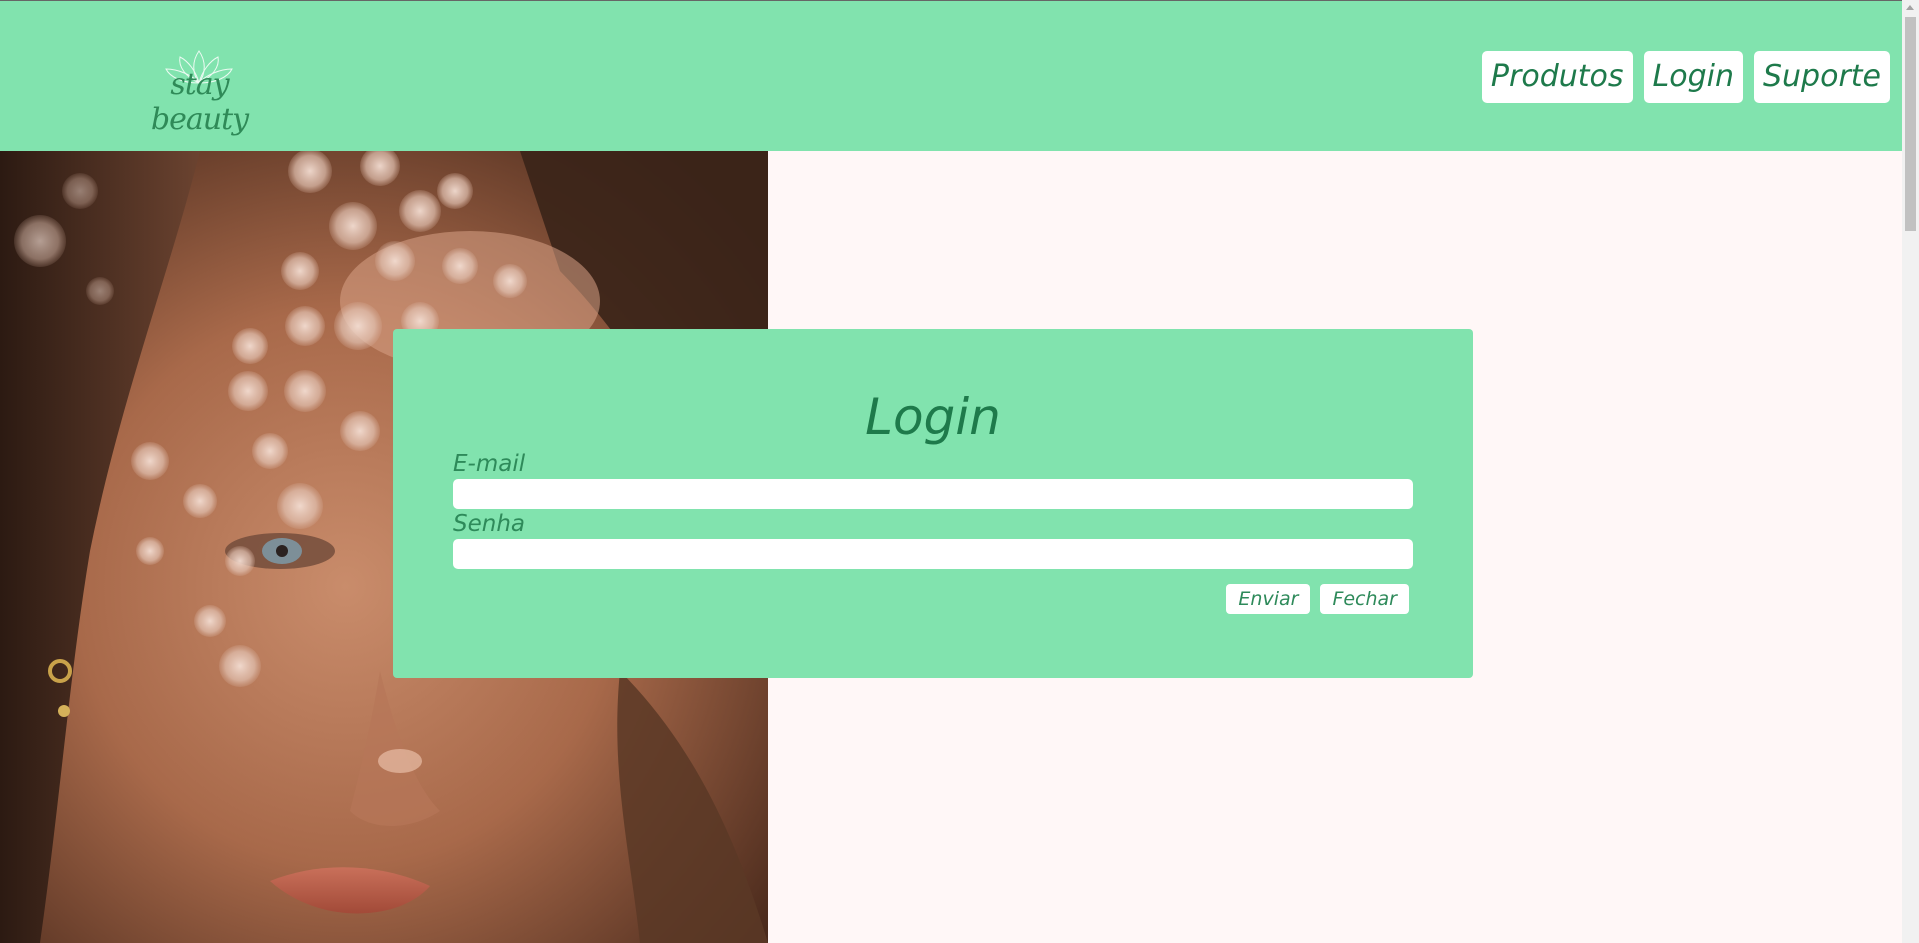 The image size is (1919, 943). What do you see at coordinates (1910, 124) in the screenshot?
I see `scrollbar-thumb` at bounding box center [1910, 124].